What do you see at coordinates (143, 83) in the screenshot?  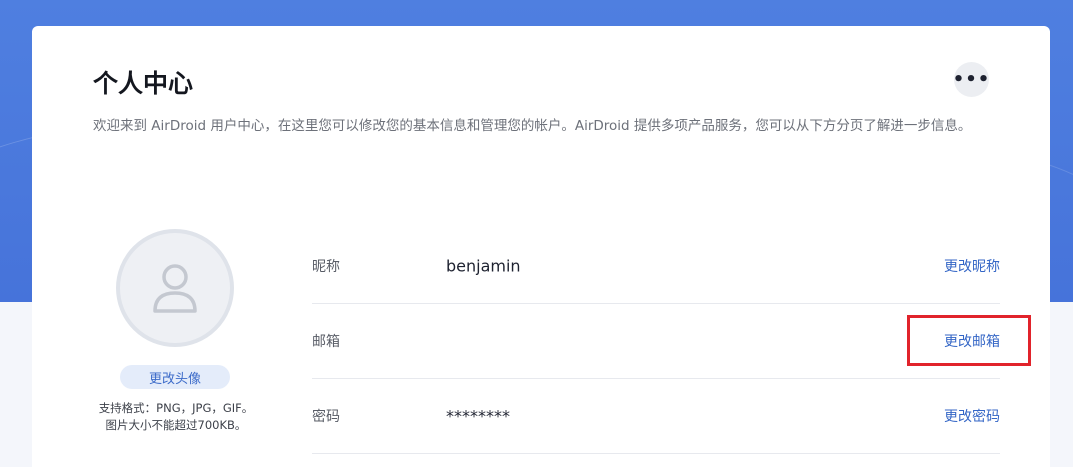 I see `page-title: 个人中心` at bounding box center [143, 83].